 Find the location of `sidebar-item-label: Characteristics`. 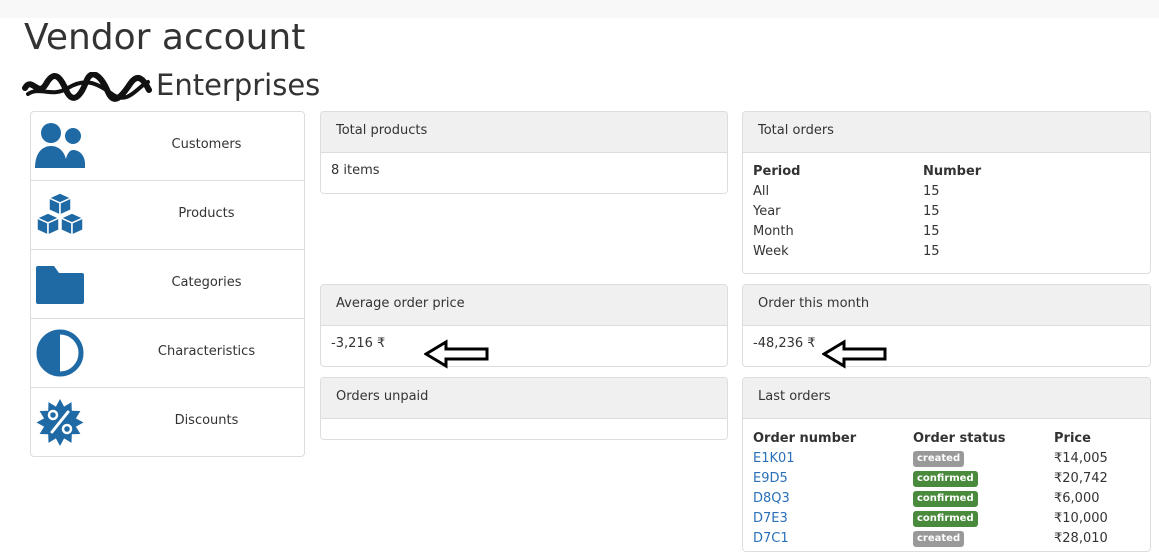

sidebar-item-label: Characteristics is located at coordinates (206, 351).